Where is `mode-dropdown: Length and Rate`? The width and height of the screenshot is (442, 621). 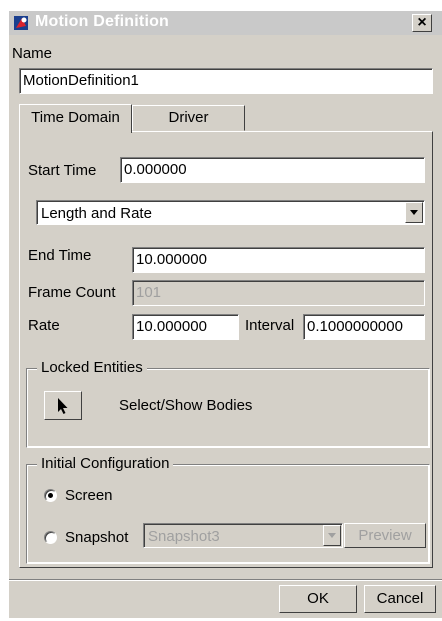
mode-dropdown: Length and Rate is located at coordinates (230, 212).